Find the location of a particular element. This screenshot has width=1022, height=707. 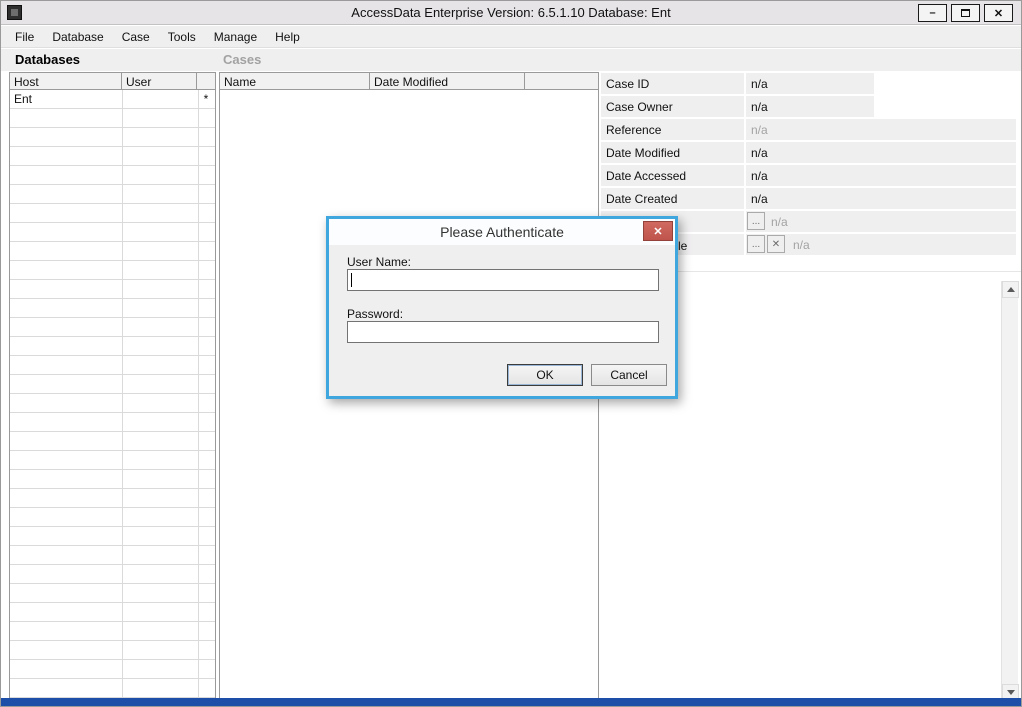

menu-case: Case is located at coordinates (137, 37).